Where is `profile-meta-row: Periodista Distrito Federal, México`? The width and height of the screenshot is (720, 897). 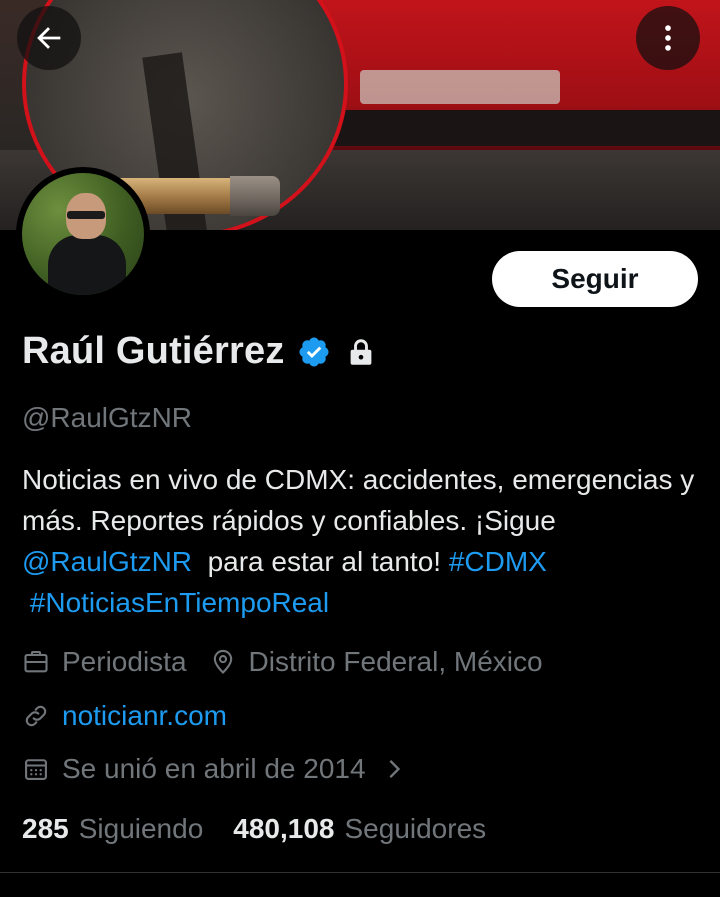 profile-meta-row: Periodista Distrito Federal, México is located at coordinates (282, 662).